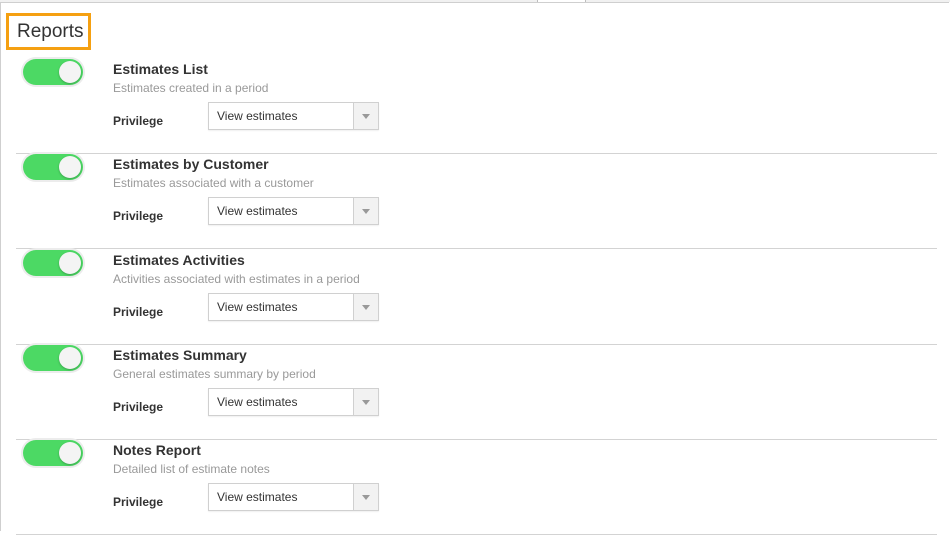 The height and width of the screenshot is (535, 950). I want to click on report-description: Estimates created in a period, so click(191, 88).